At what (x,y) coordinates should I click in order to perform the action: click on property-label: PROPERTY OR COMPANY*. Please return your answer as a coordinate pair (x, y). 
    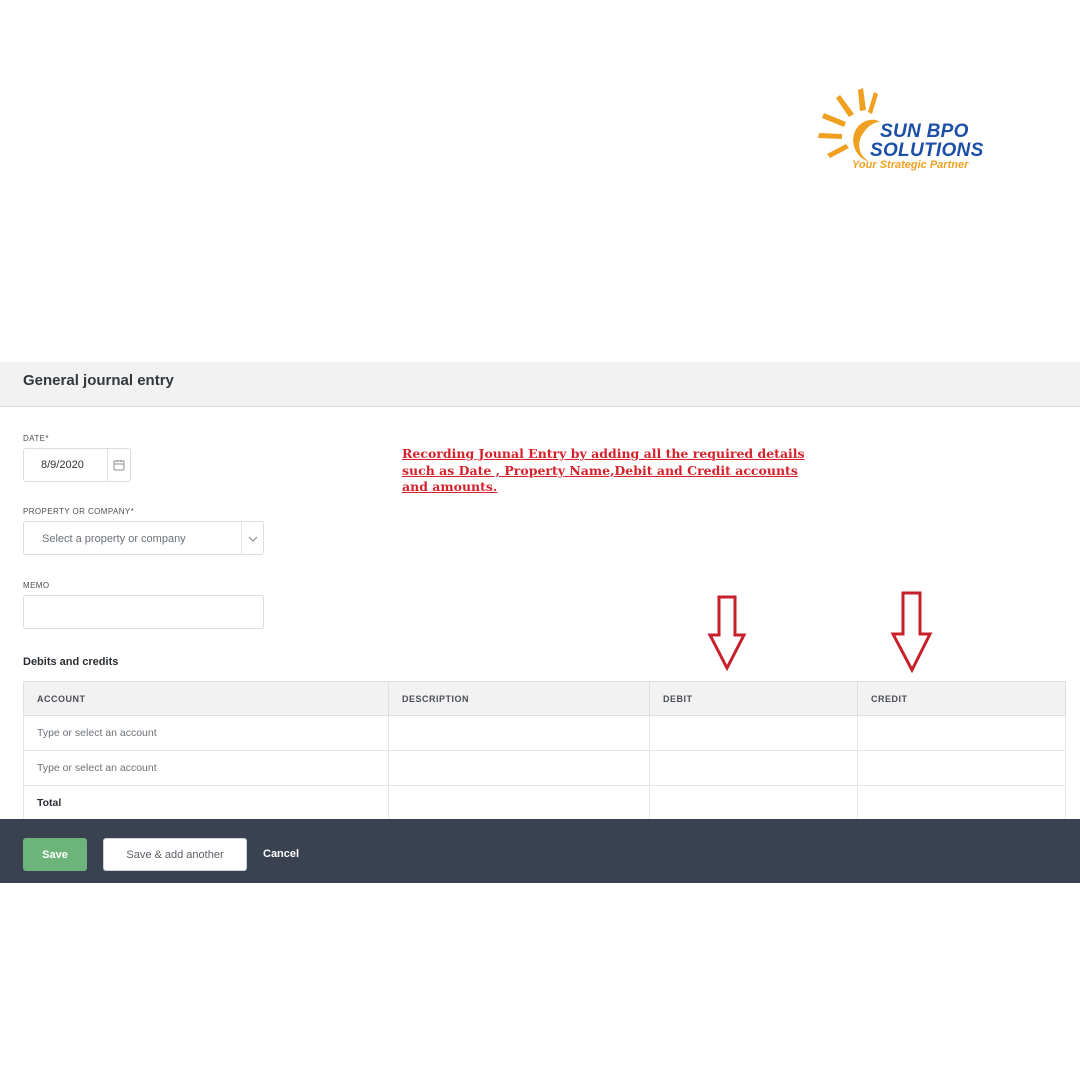
    Looking at the image, I should click on (78, 511).